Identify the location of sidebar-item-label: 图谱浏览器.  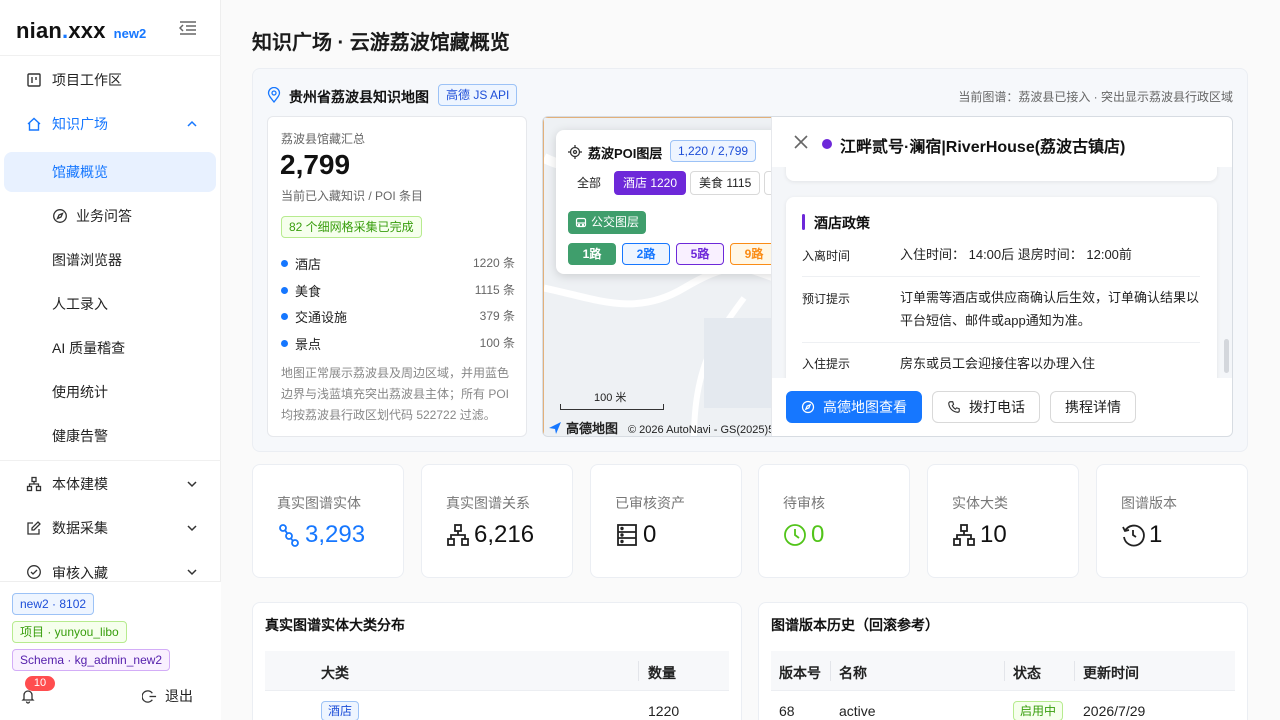
(87, 260).